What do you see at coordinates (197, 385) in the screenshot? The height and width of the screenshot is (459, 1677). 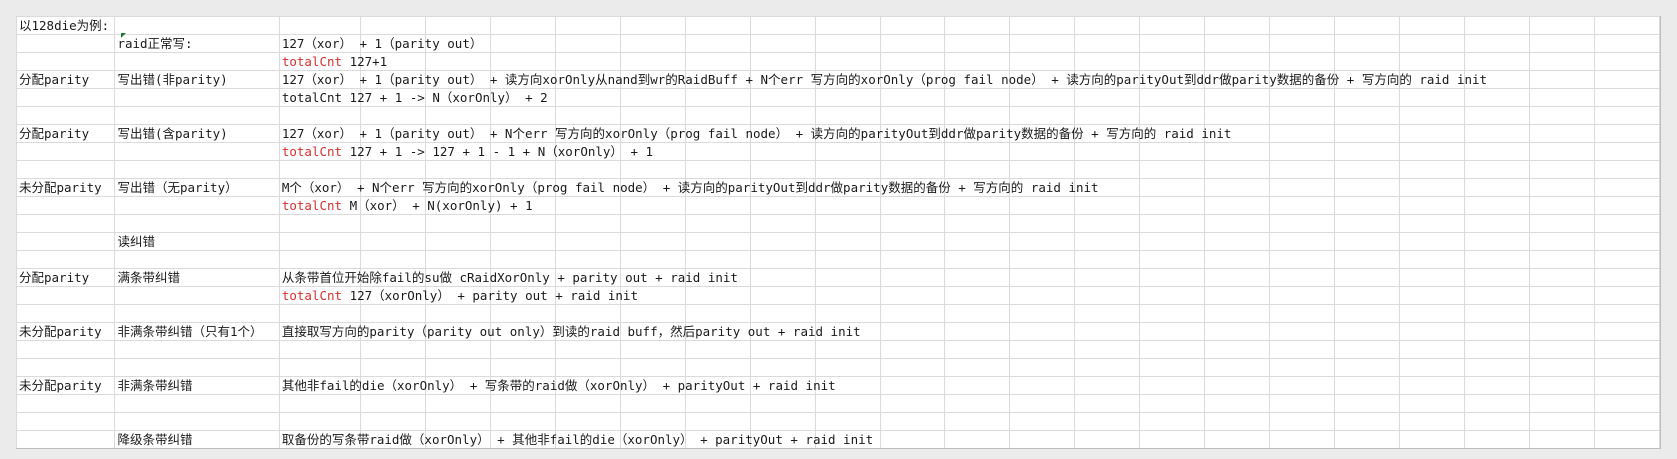 I see `cell-col-b: 非满条带纠错` at bounding box center [197, 385].